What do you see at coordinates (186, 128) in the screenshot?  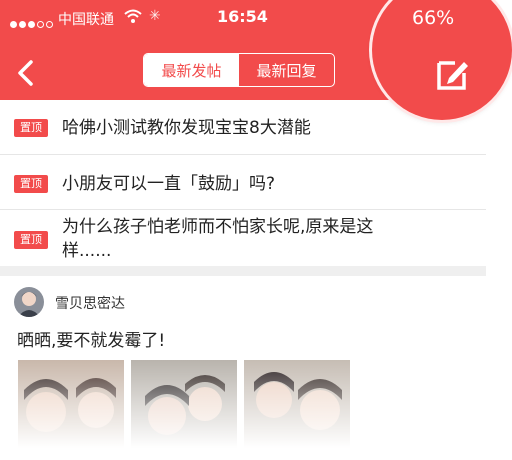 I see `pinned-post-title: 哈佛小测试教你发现宝宝8大潜能` at bounding box center [186, 128].